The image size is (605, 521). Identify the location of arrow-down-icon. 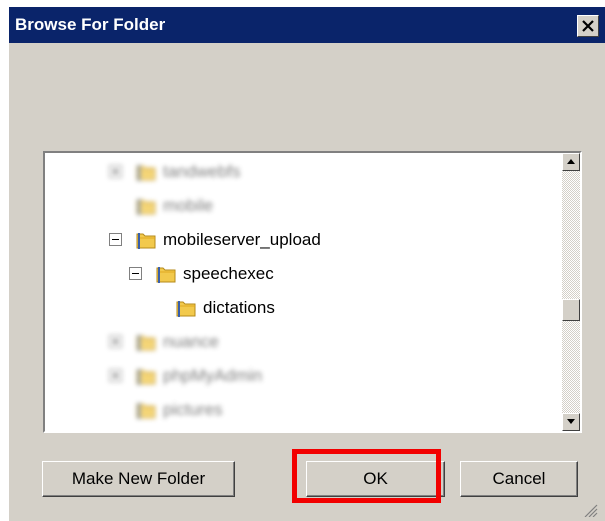
(571, 421).